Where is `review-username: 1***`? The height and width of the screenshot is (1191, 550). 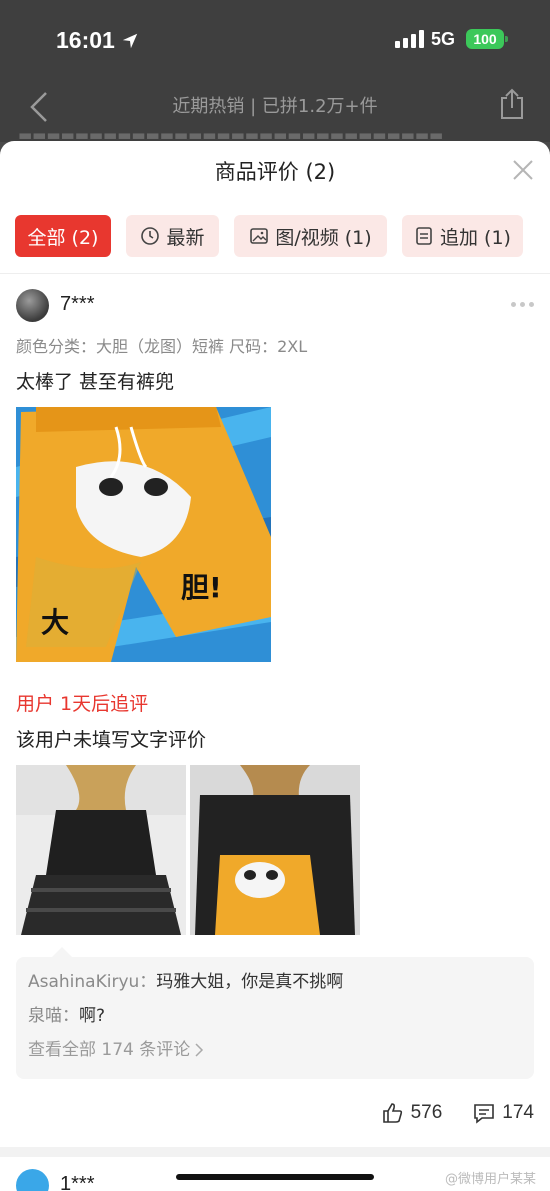 review-username: 1*** is located at coordinates (77, 1182).